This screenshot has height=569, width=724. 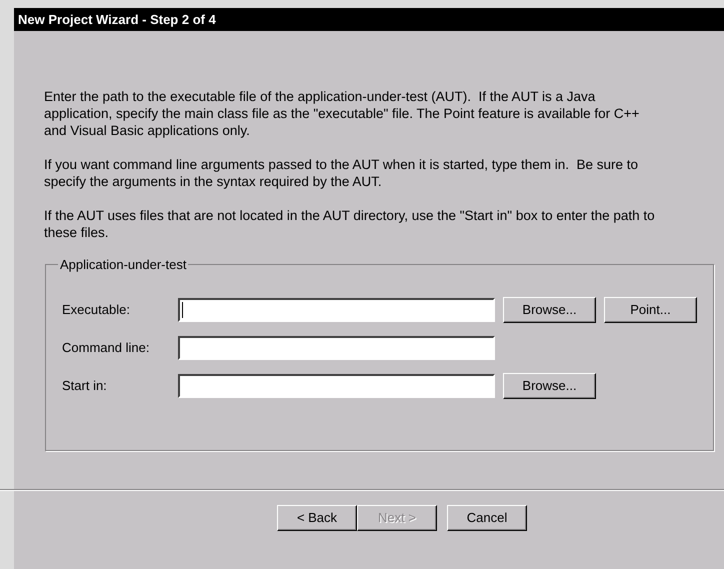 I want to click on field-label: Start in:, so click(x=85, y=385).